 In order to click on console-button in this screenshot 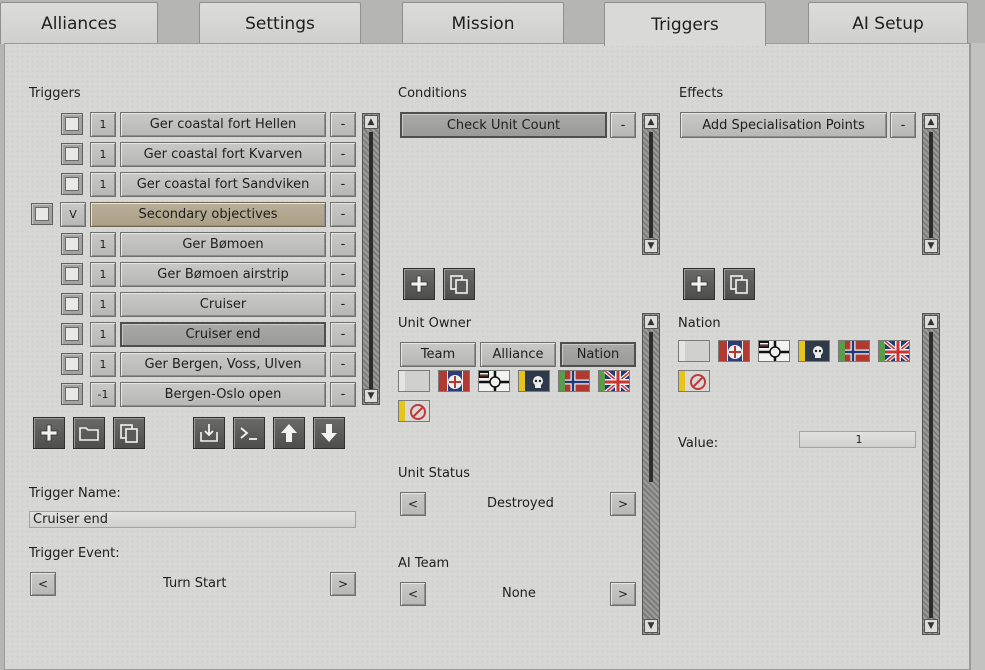, I will do `click(249, 433)`.